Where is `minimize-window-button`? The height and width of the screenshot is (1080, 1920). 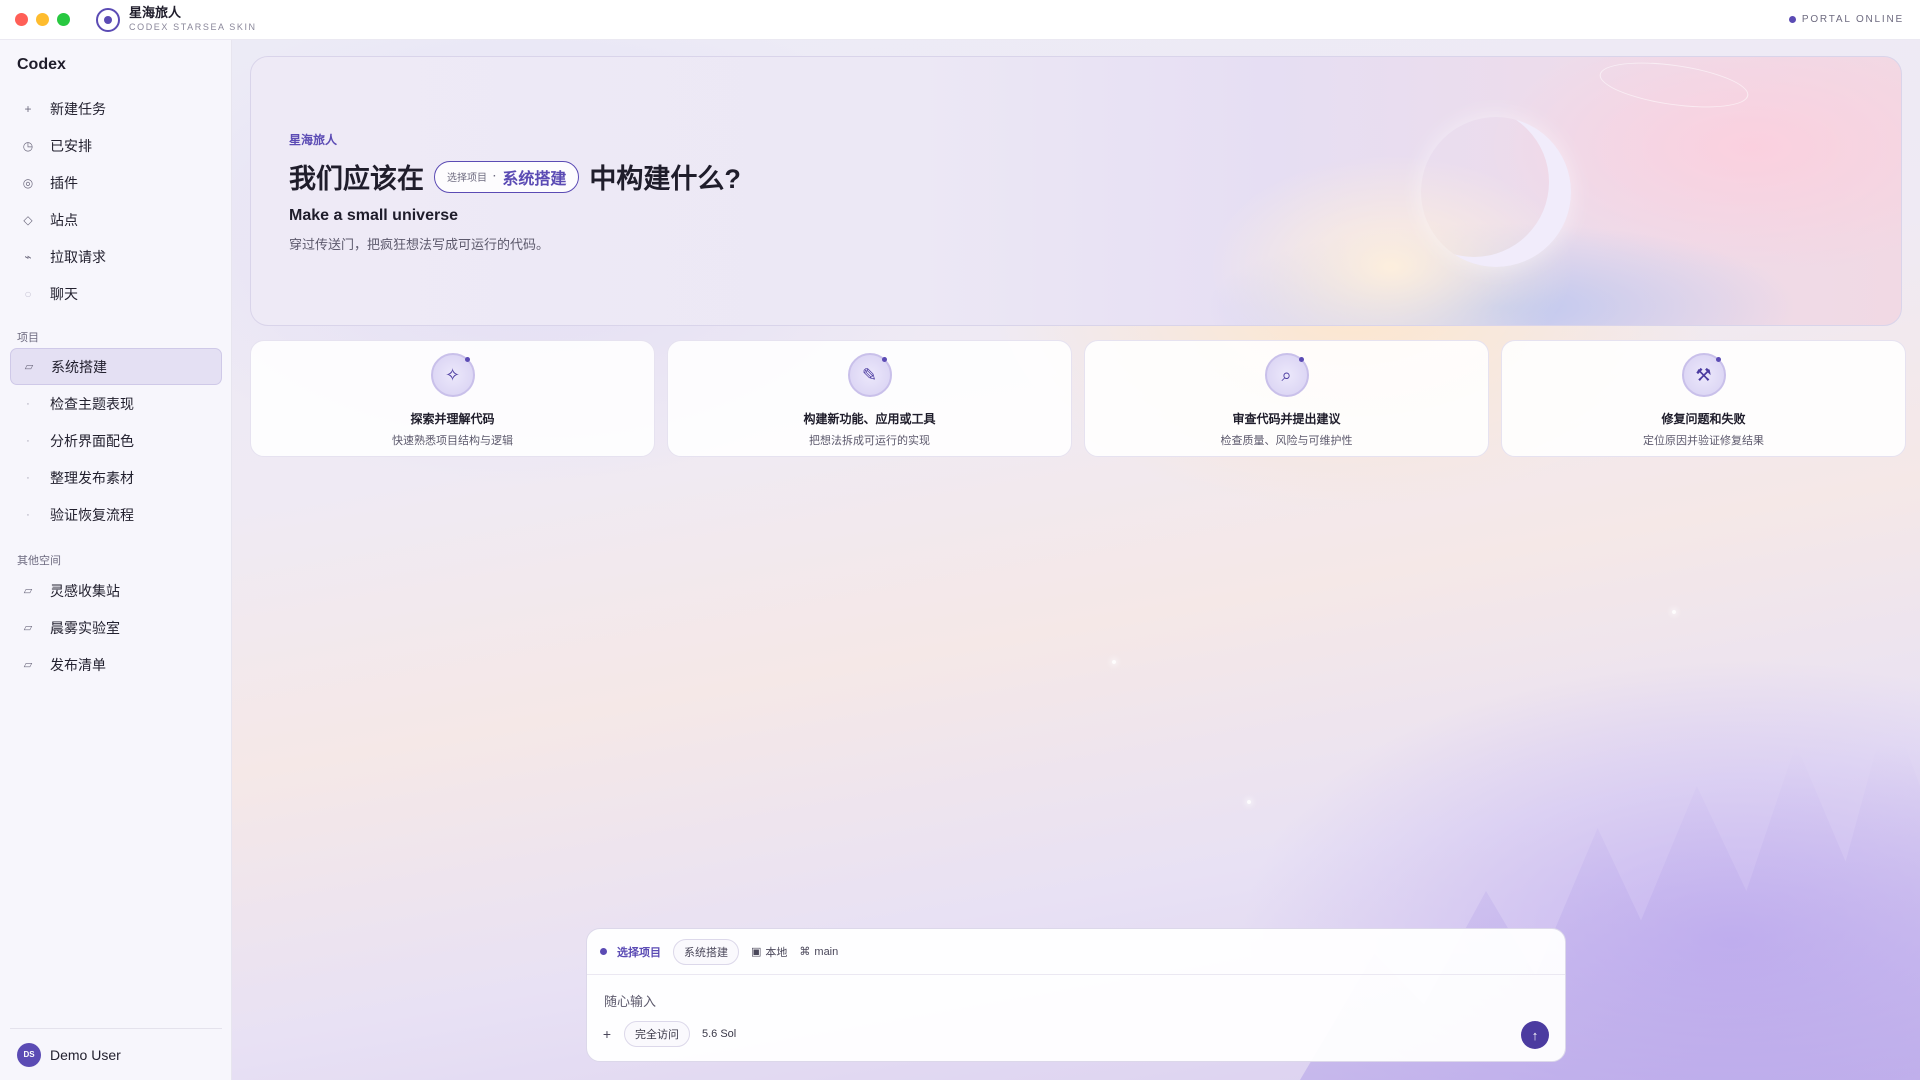 minimize-window-button is located at coordinates (42, 19).